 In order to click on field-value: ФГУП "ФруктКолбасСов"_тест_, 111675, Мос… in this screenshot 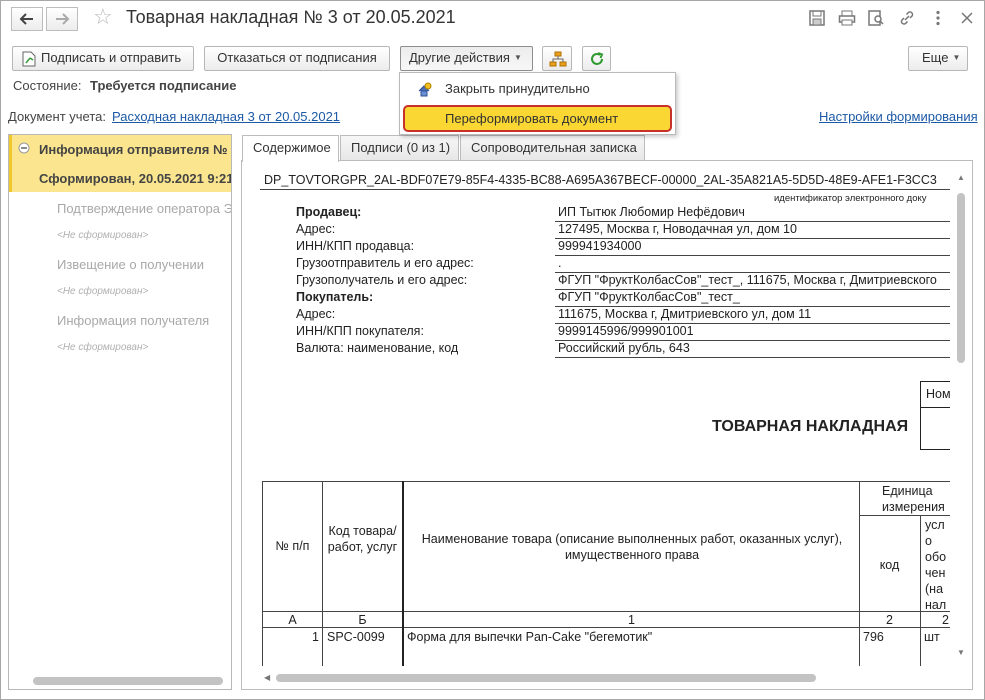, I will do `click(747, 280)`.